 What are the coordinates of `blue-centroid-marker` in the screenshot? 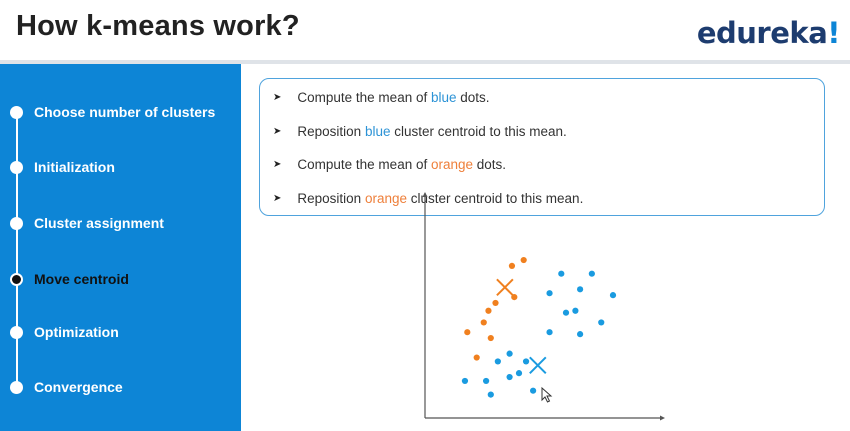 It's located at (538, 365).